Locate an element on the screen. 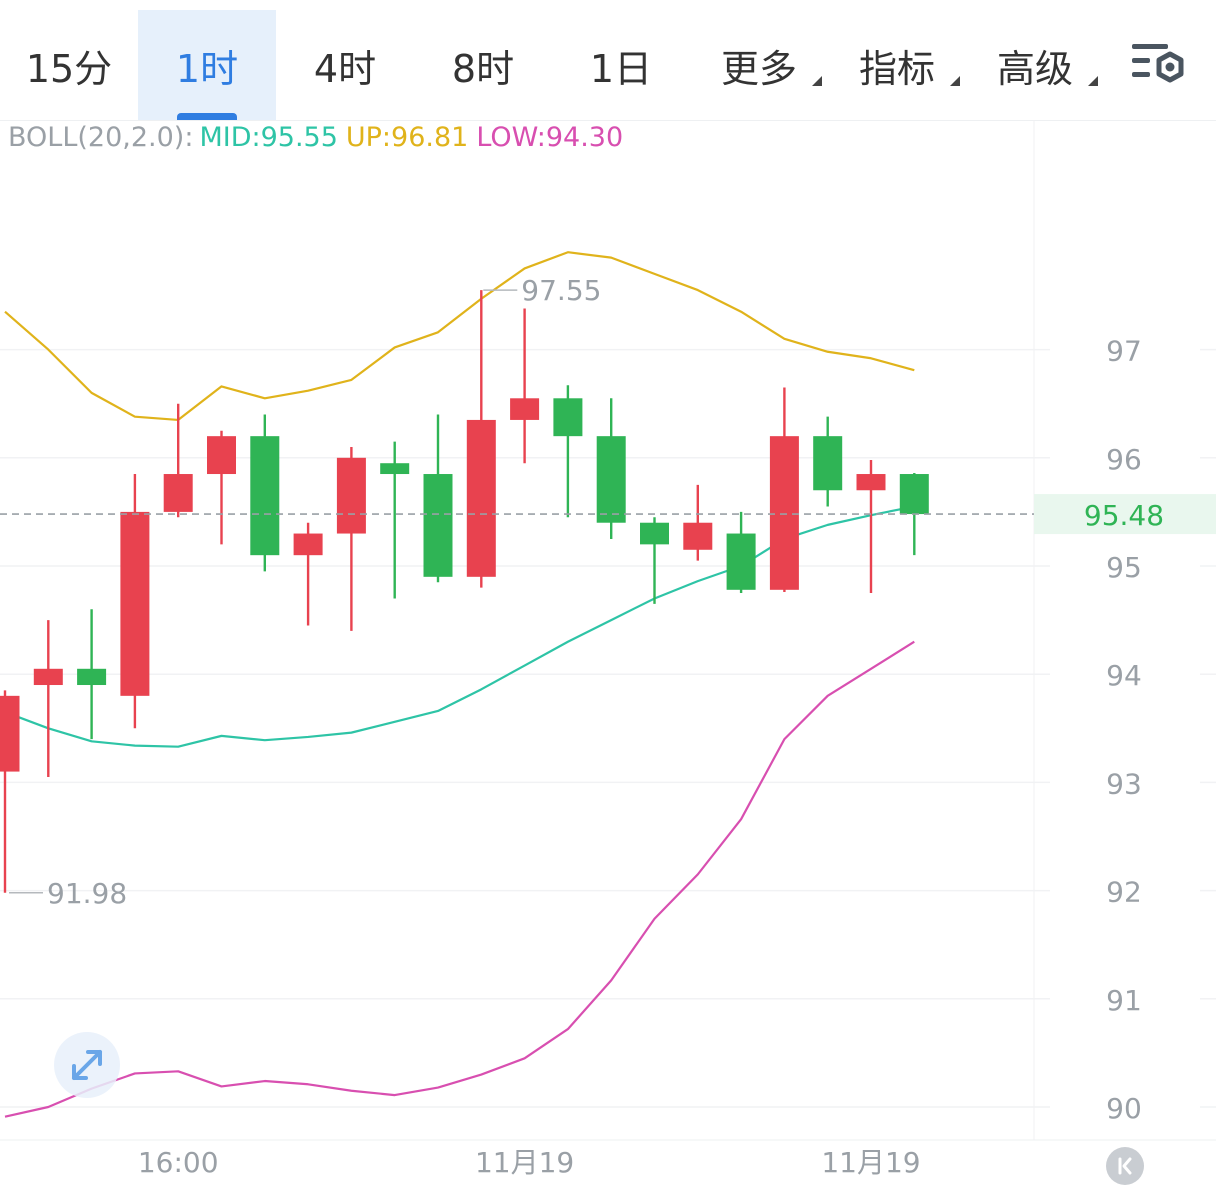 The image size is (1216, 1189). boll-up-line is located at coordinates (459, 336).